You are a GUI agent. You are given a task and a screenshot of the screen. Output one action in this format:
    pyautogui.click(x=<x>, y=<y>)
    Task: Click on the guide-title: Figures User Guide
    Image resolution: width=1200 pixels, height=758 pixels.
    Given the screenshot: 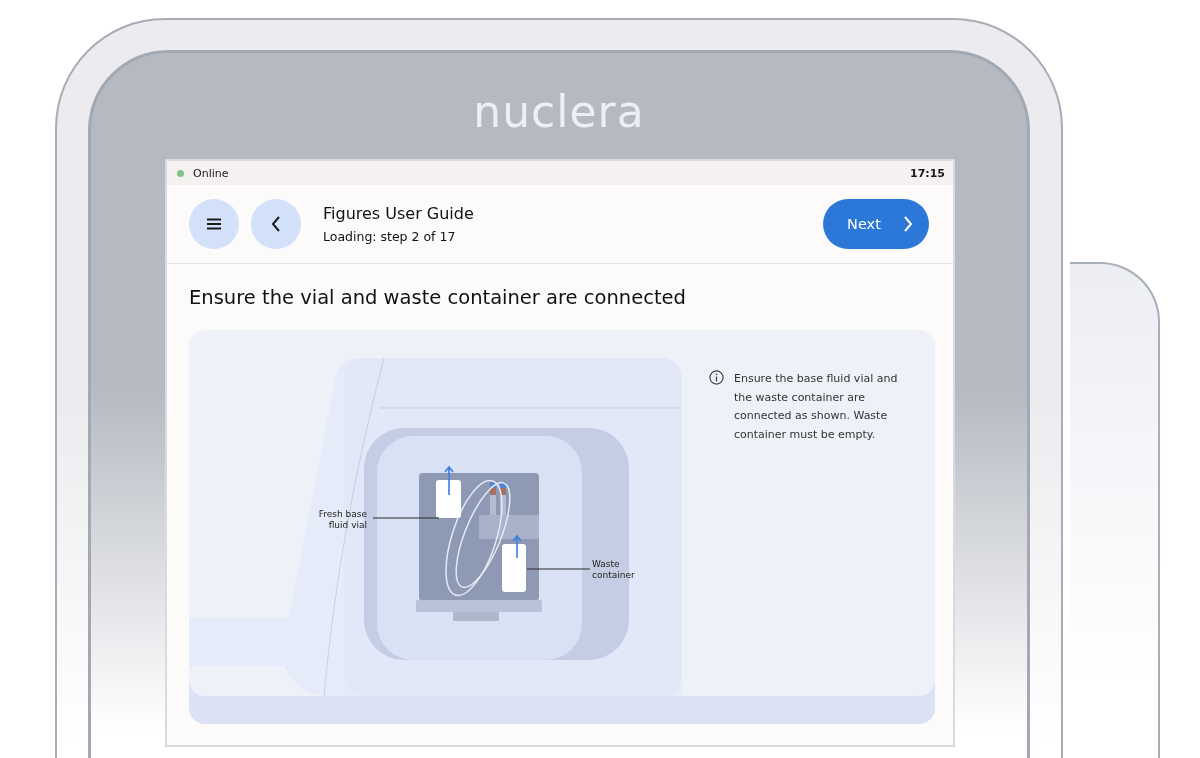 What is the action you would take?
    pyautogui.click(x=398, y=213)
    